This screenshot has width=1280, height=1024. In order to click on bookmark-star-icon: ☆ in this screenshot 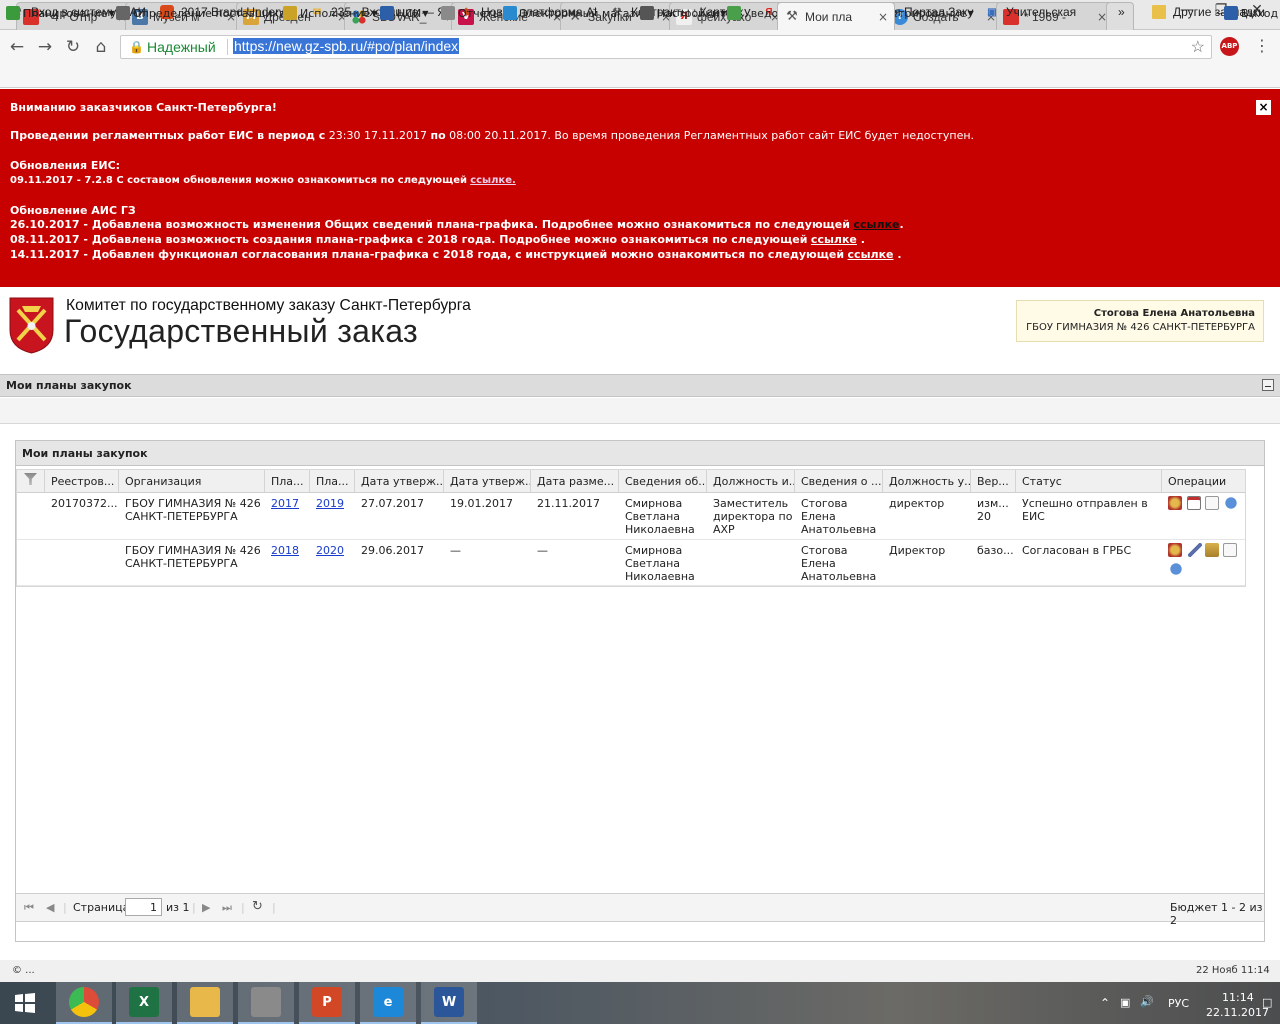, I will do `click(1198, 47)`.